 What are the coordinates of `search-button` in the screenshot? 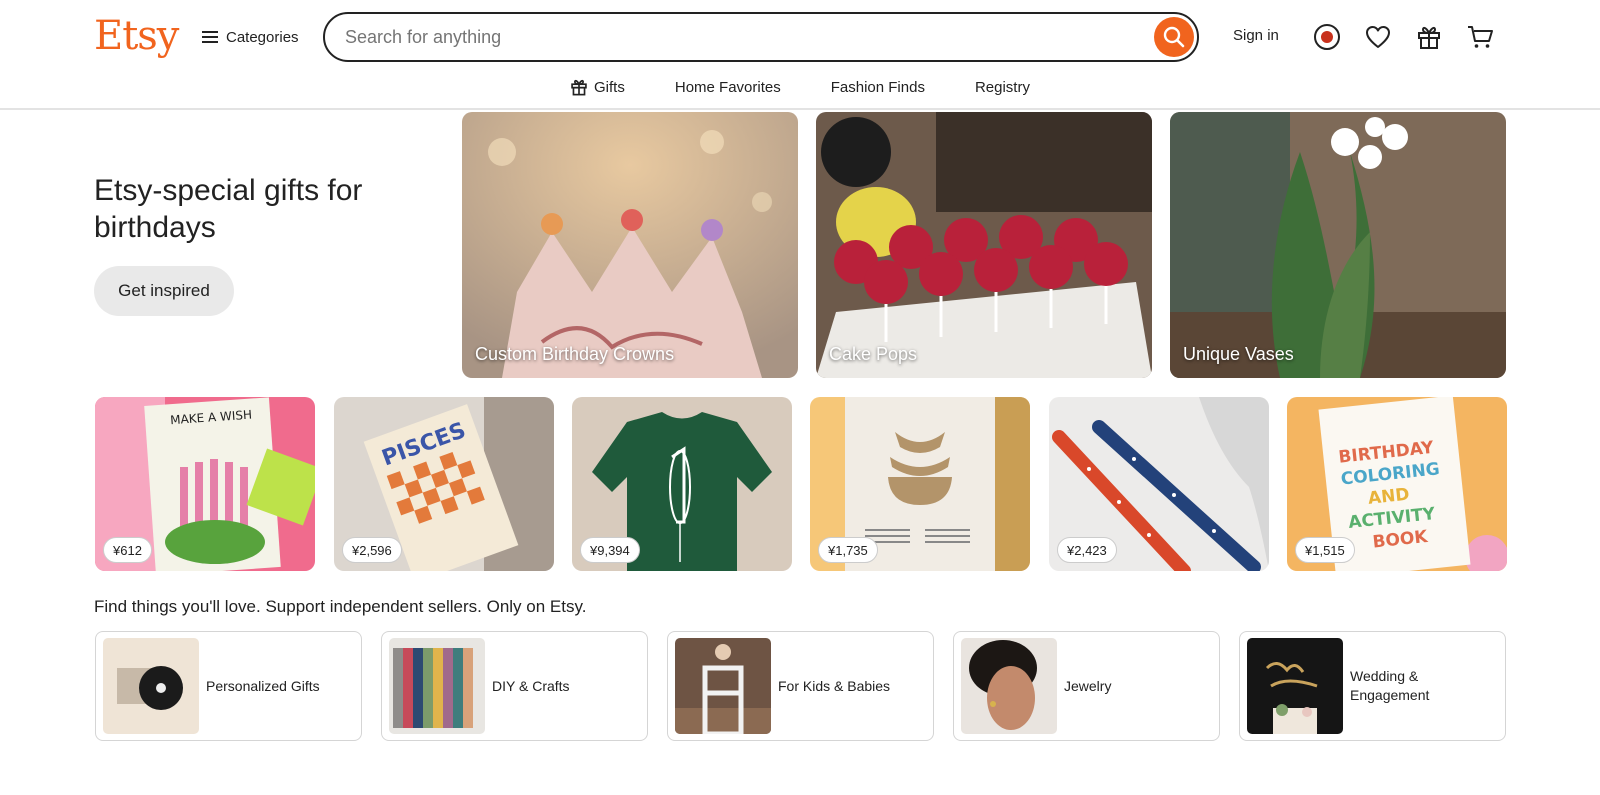 It's located at (1174, 37).